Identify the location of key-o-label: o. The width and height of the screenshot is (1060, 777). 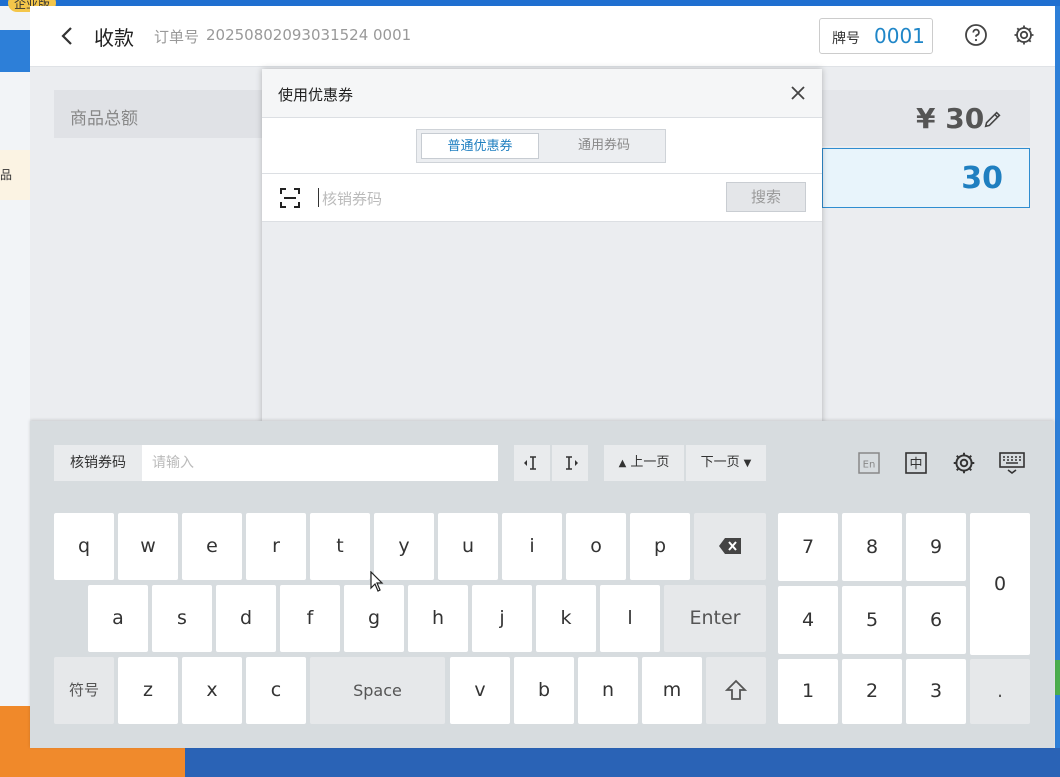
(596, 546).